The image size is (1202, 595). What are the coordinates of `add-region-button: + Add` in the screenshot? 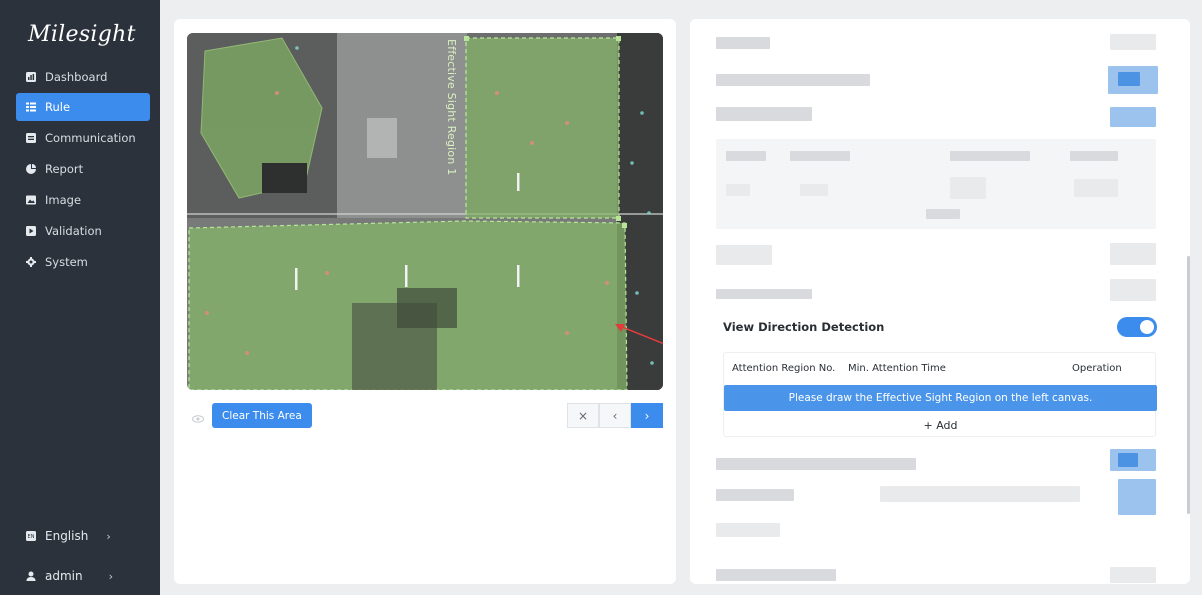 It's located at (940, 425).